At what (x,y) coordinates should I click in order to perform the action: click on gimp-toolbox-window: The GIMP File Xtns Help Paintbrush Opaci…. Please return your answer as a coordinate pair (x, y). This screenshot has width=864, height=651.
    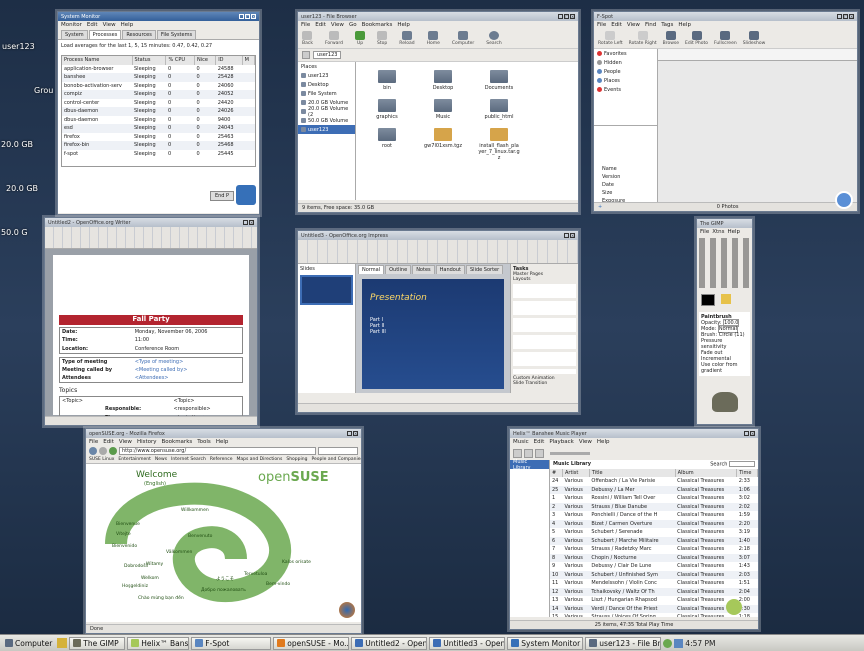
    Looking at the image, I should click on (724, 321).